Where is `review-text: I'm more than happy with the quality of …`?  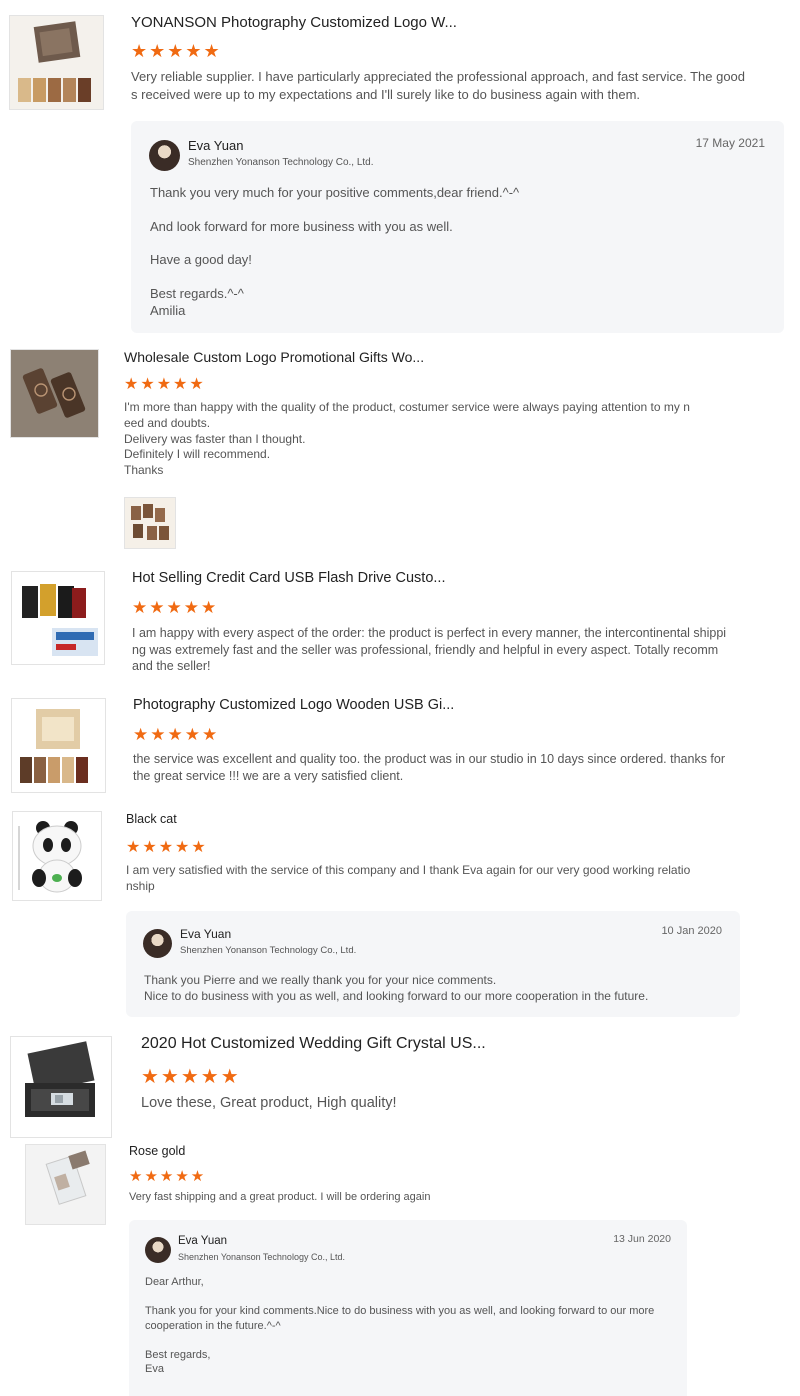
review-text: I'm more than happy with the quality of … is located at coordinates (407, 439).